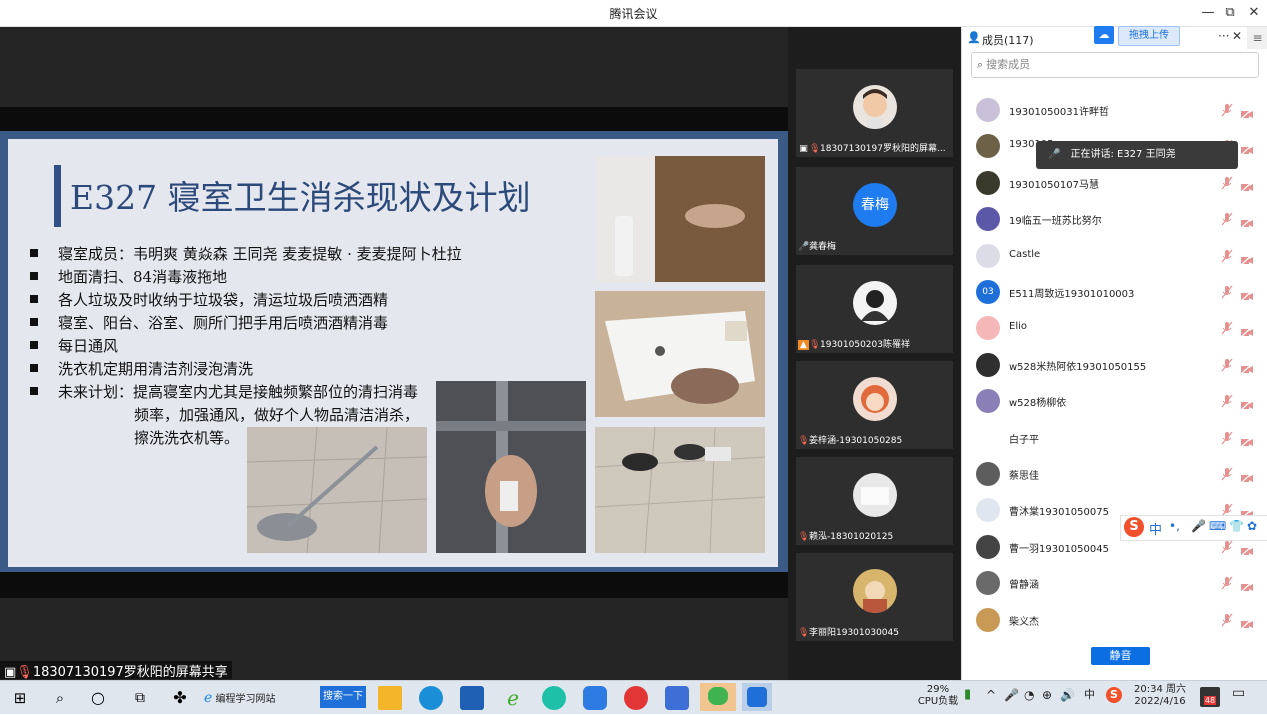 This screenshot has height=715, width=1267. What do you see at coordinates (1114, 438) in the screenshot?
I see `member-row: 白子平` at bounding box center [1114, 438].